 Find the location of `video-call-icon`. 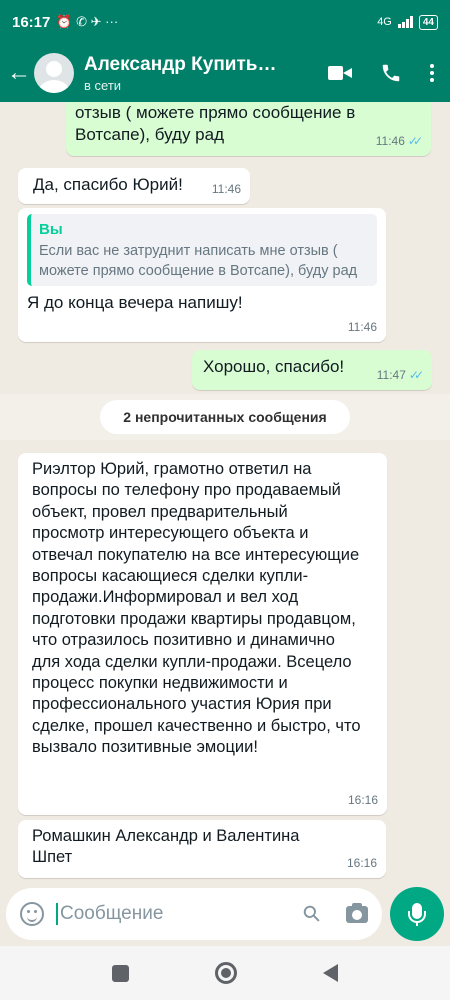

video-call-icon is located at coordinates (340, 73).